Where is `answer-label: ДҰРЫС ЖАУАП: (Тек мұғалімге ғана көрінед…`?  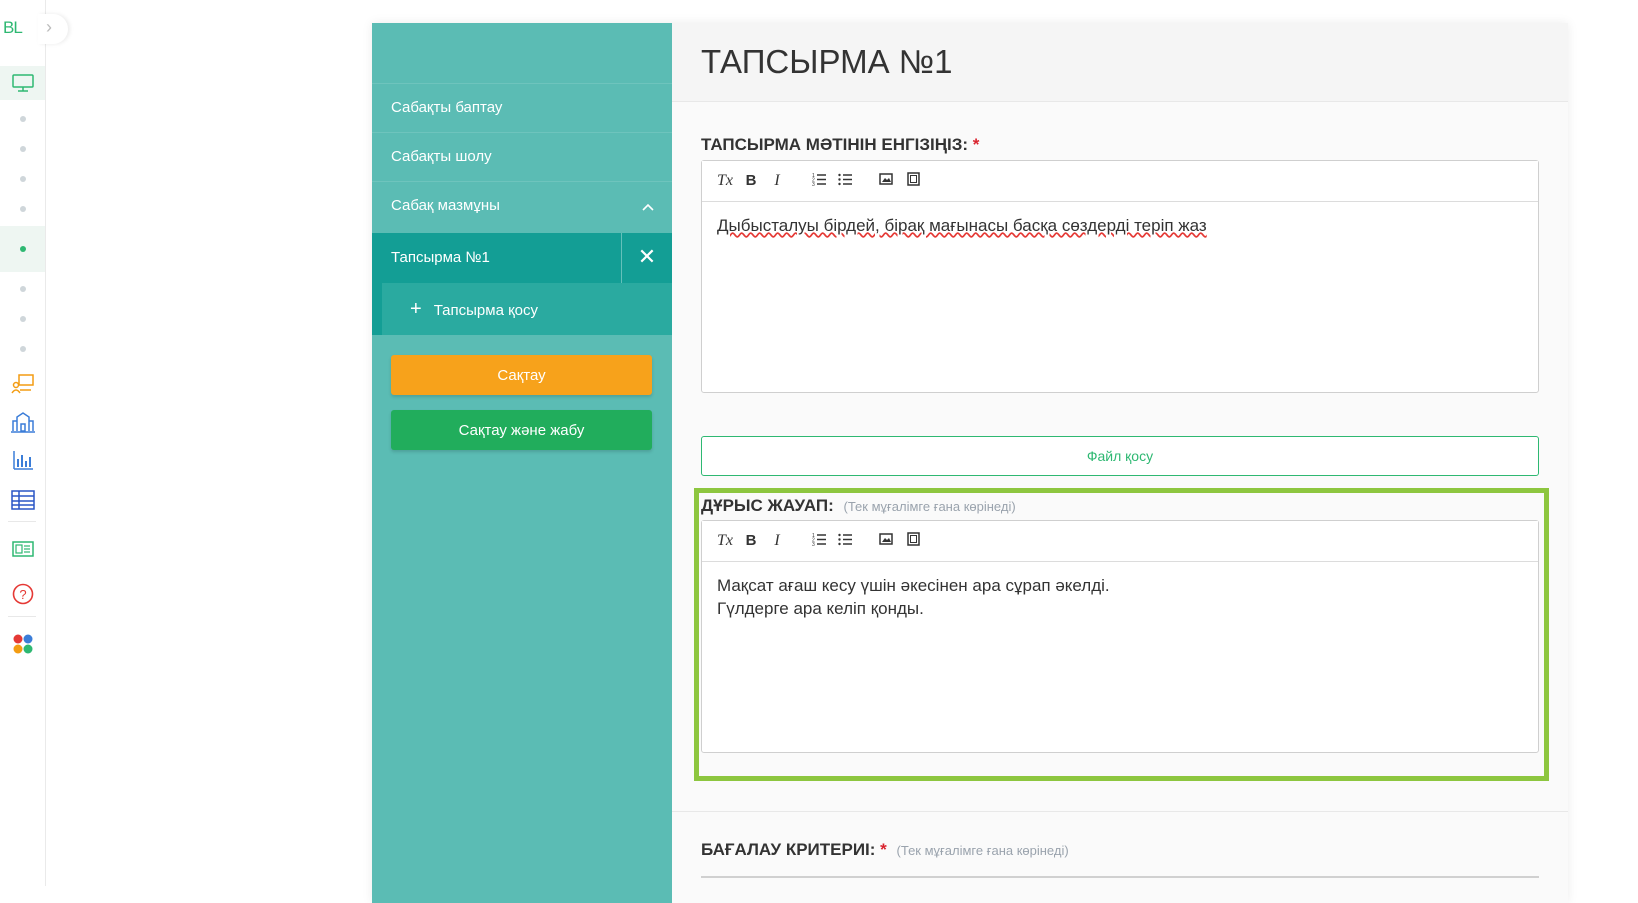 answer-label: ДҰРЫС ЖАУАП: (Тек мұғалімге ғана көрінед… is located at coordinates (858, 506).